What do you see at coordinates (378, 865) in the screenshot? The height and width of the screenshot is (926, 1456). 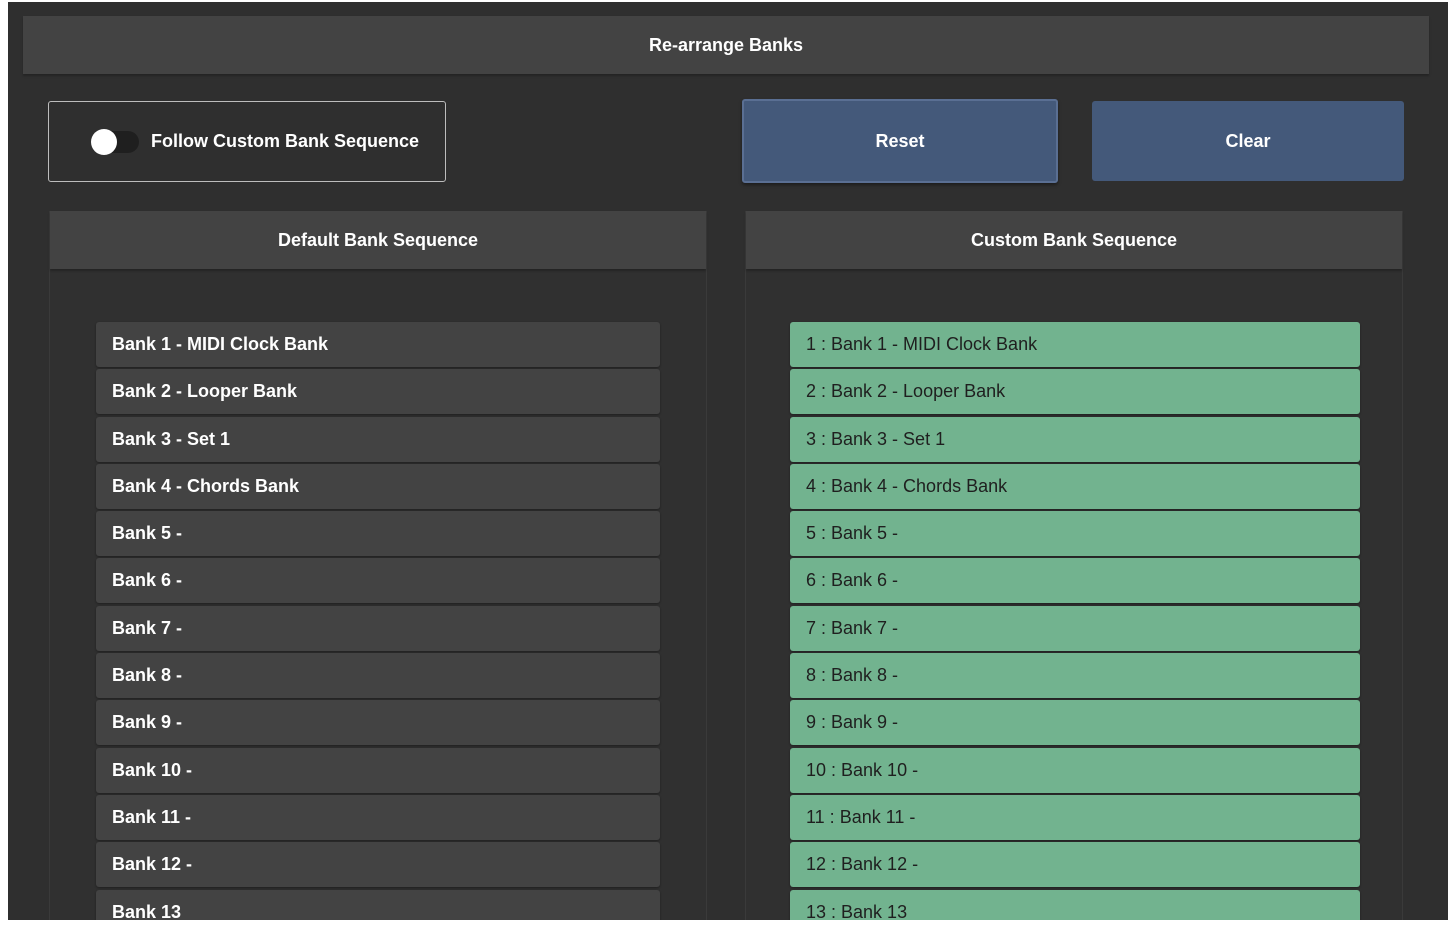 I see `default-bank-item: Bank 12 -` at bounding box center [378, 865].